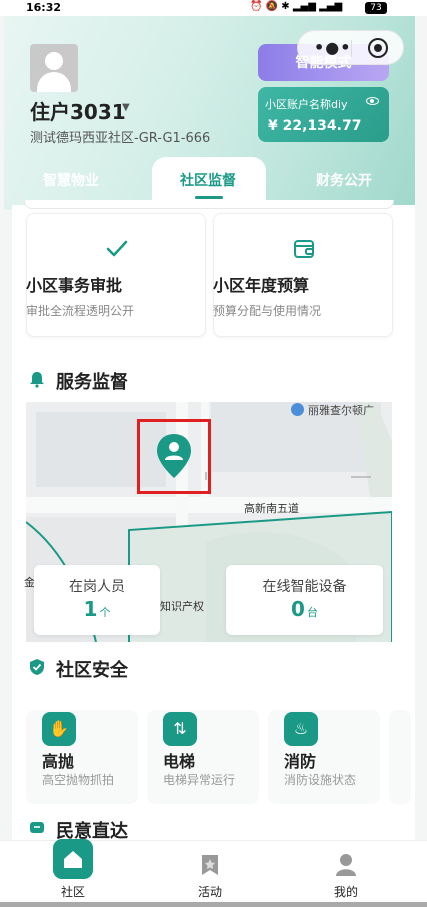 This screenshot has height=907, width=427. Describe the element at coordinates (174, 456) in the screenshot. I see `marker-highlight-box` at that location.